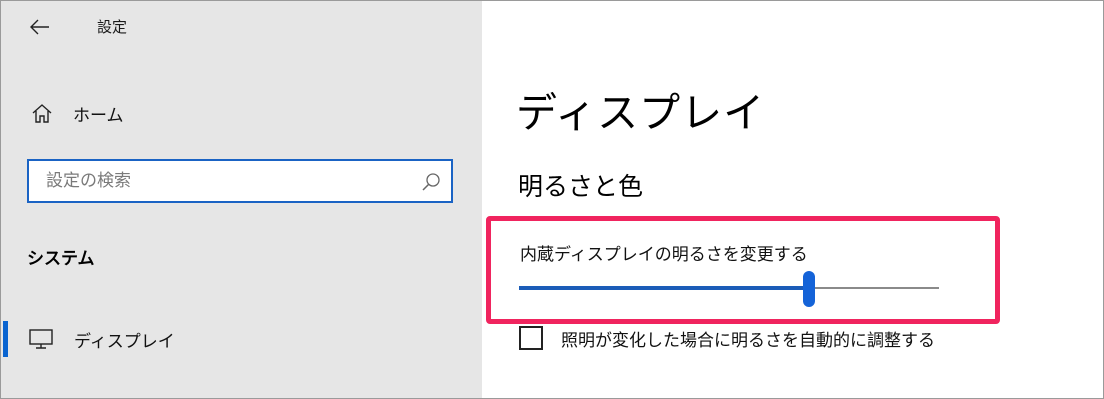 Image resolution: width=1104 pixels, height=399 pixels. Describe the element at coordinates (41, 339) in the screenshot. I see `monitor-icon` at that location.